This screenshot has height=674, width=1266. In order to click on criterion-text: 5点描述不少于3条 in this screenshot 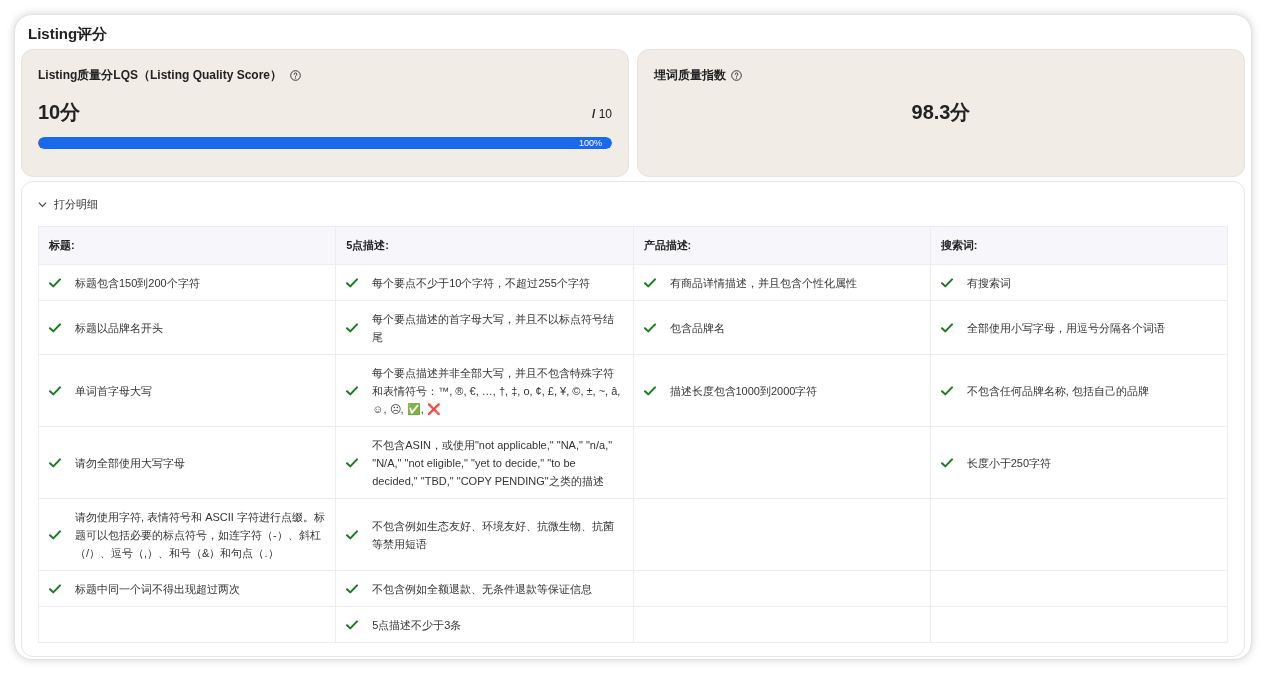, I will do `click(417, 625)`.